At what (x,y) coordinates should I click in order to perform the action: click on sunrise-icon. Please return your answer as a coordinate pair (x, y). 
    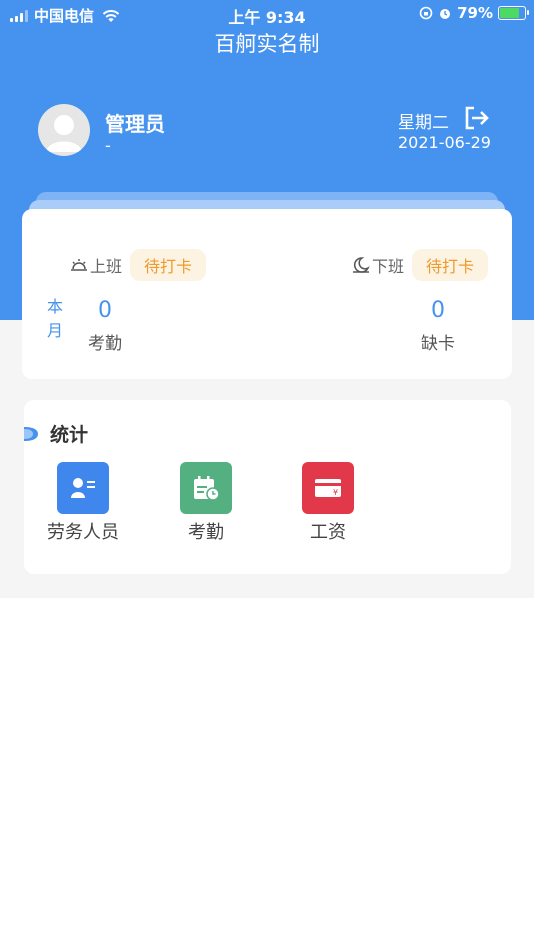
    Looking at the image, I should click on (79, 265).